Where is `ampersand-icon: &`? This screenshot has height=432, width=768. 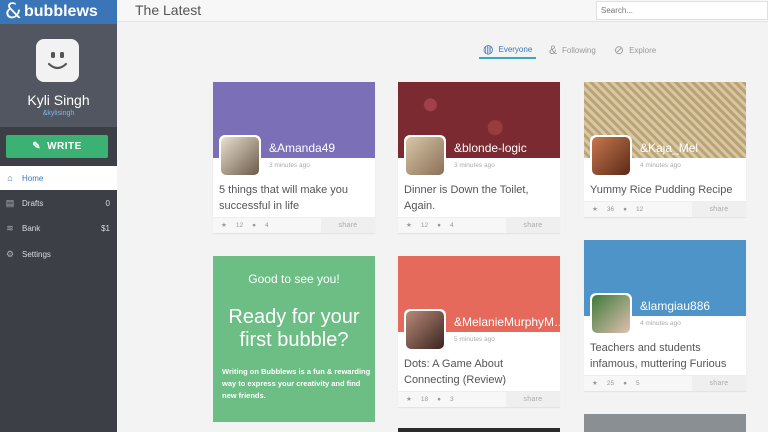 ampersand-icon: & is located at coordinates (553, 50).